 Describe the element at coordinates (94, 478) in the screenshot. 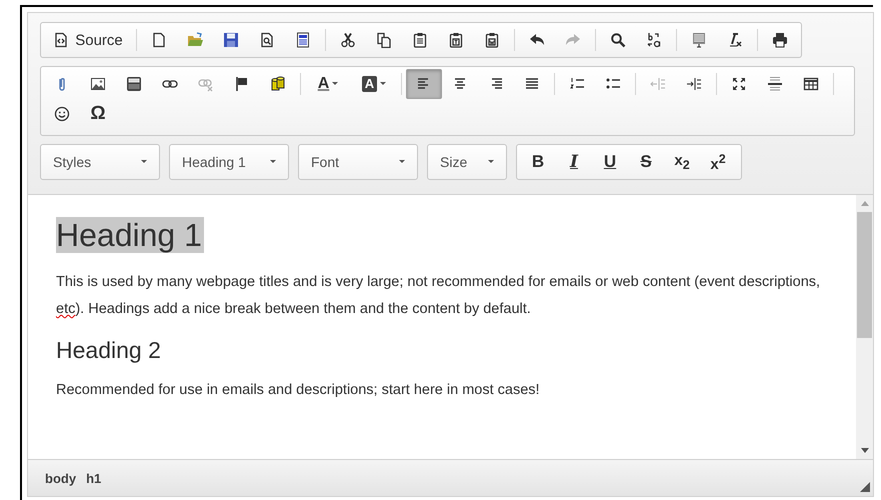

I see `element-path-link: h1` at that location.